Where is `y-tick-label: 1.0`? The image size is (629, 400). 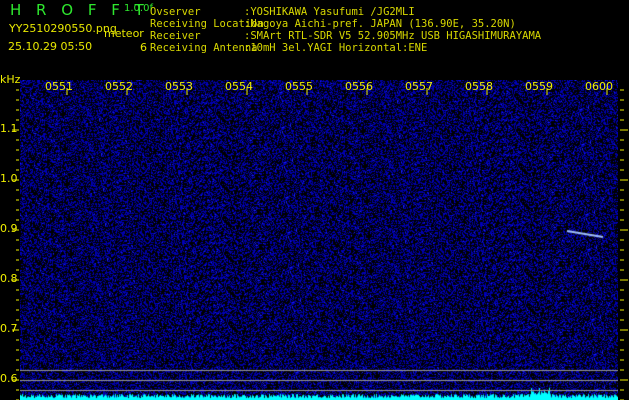
y-tick-label: 1.0 is located at coordinates (9, 178).